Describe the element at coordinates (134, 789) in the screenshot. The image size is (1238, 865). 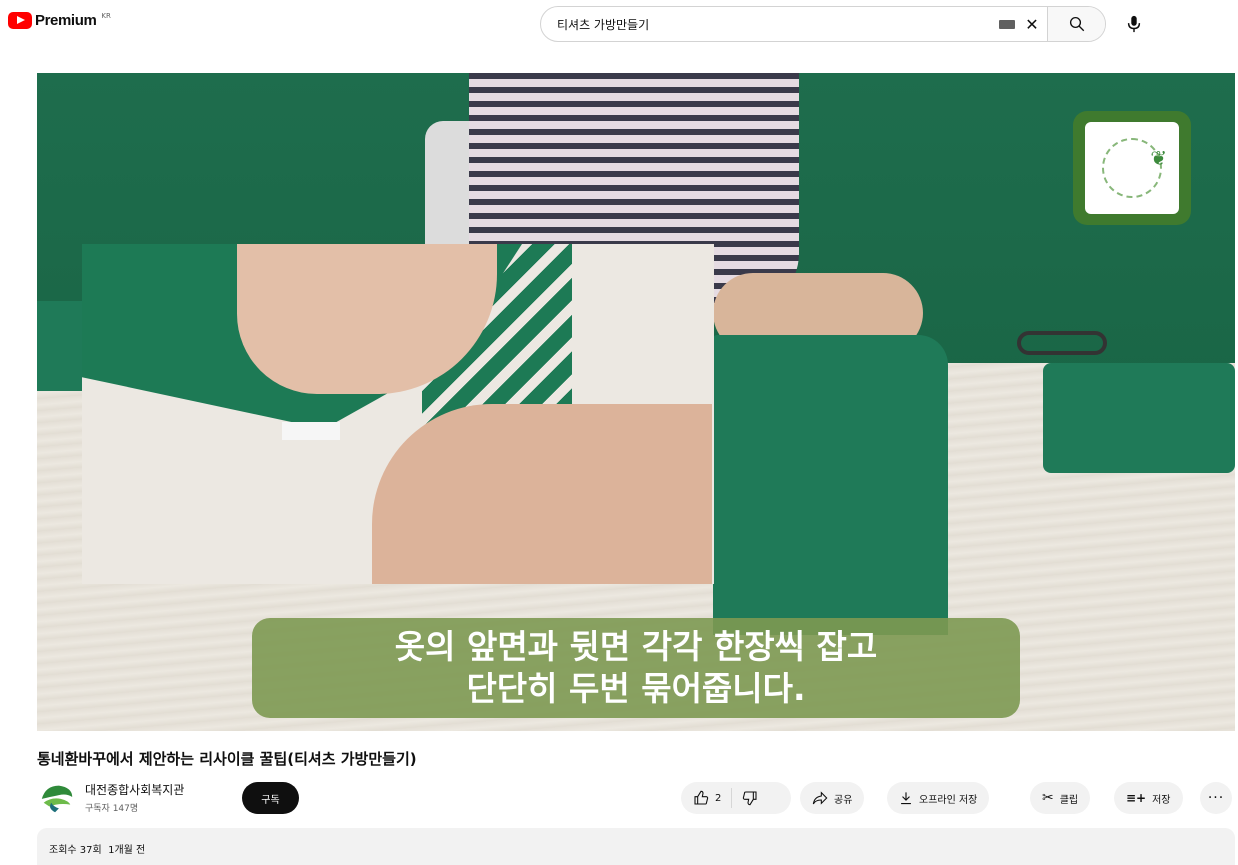
I see `channel-name: 대전종합사회복지관` at that location.